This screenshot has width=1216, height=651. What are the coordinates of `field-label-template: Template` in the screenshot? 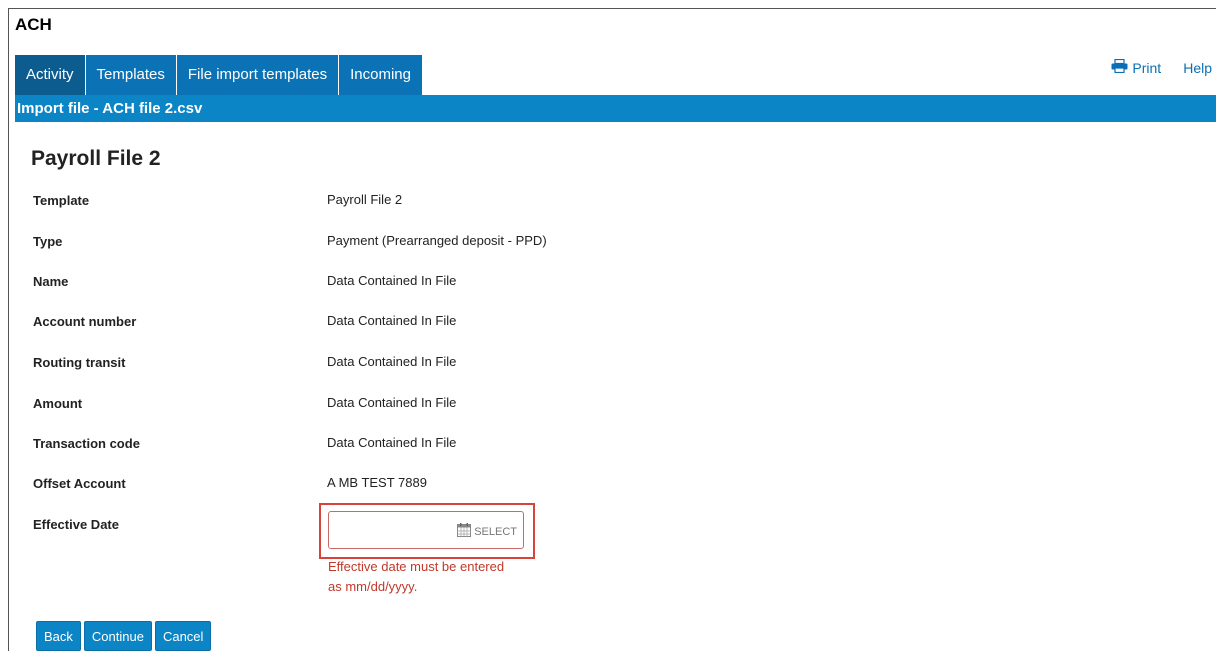 It's located at (61, 200).